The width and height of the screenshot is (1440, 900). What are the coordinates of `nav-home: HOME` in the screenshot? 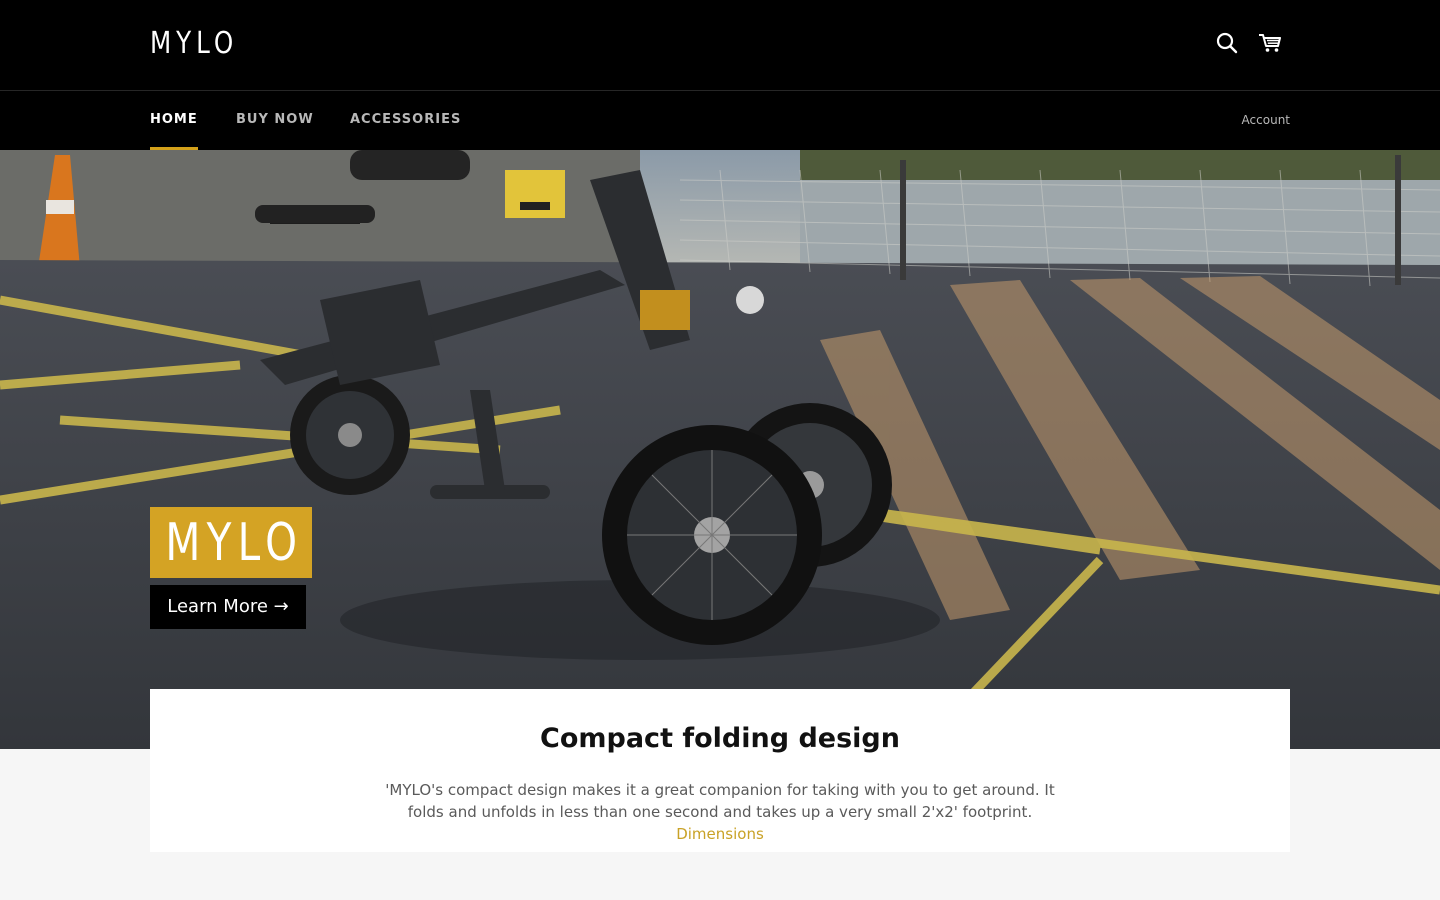 It's located at (174, 130).